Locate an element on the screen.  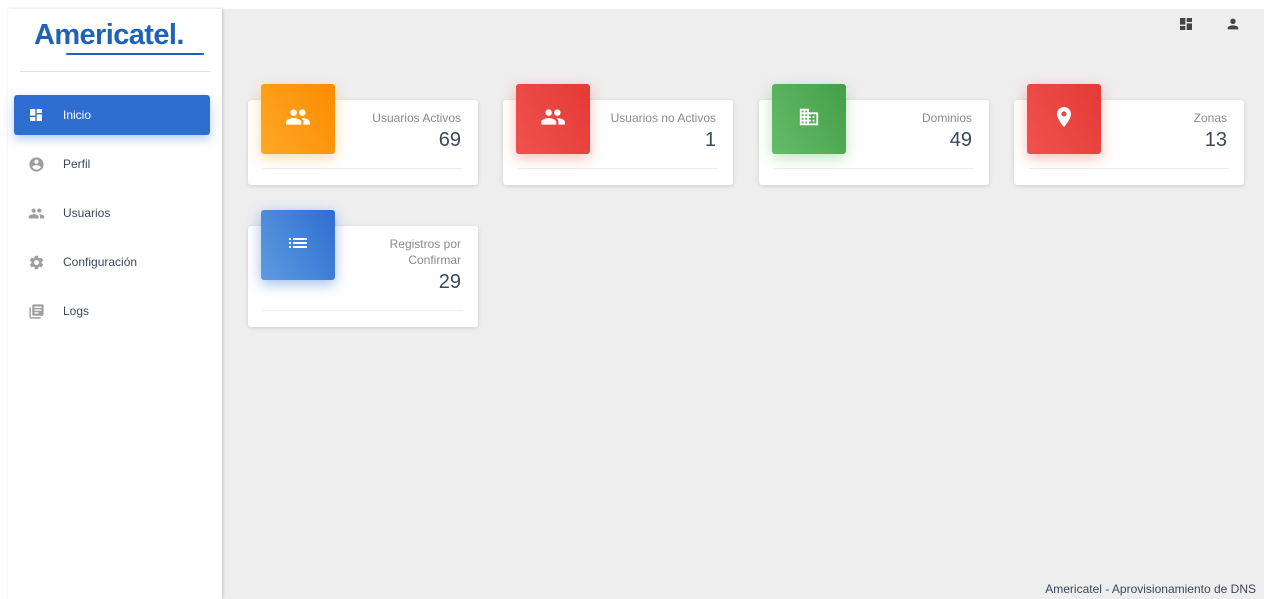
card-value: 13 is located at coordinates (1215, 140).